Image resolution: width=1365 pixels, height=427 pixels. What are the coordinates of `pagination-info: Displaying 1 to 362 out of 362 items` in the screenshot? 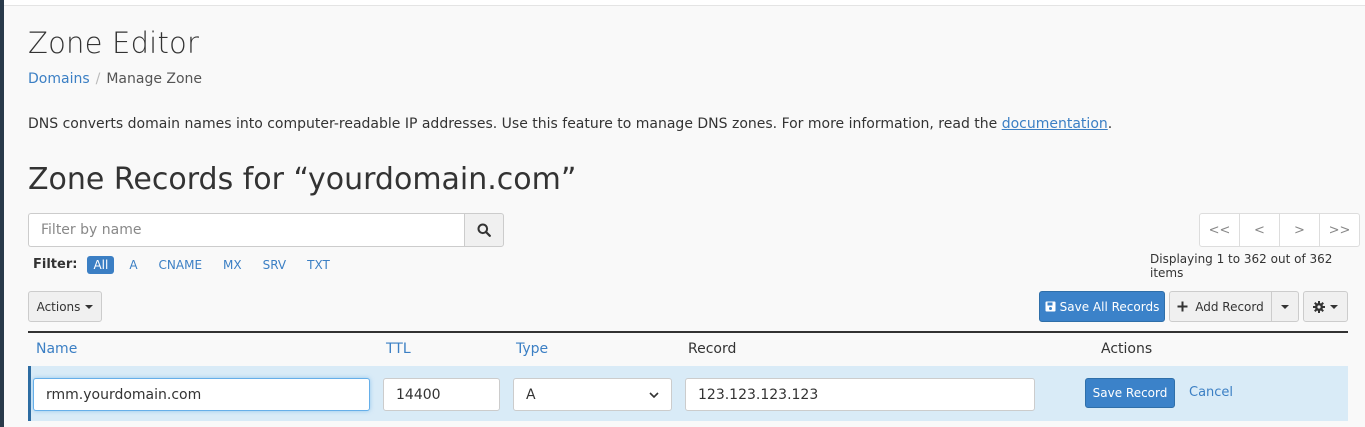 It's located at (1241, 266).